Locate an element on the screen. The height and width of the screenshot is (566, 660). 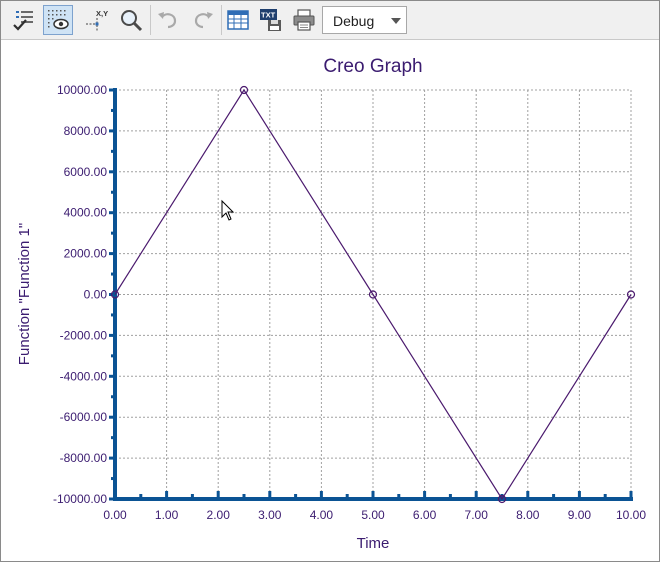
printer-icon is located at coordinates (304, 20).